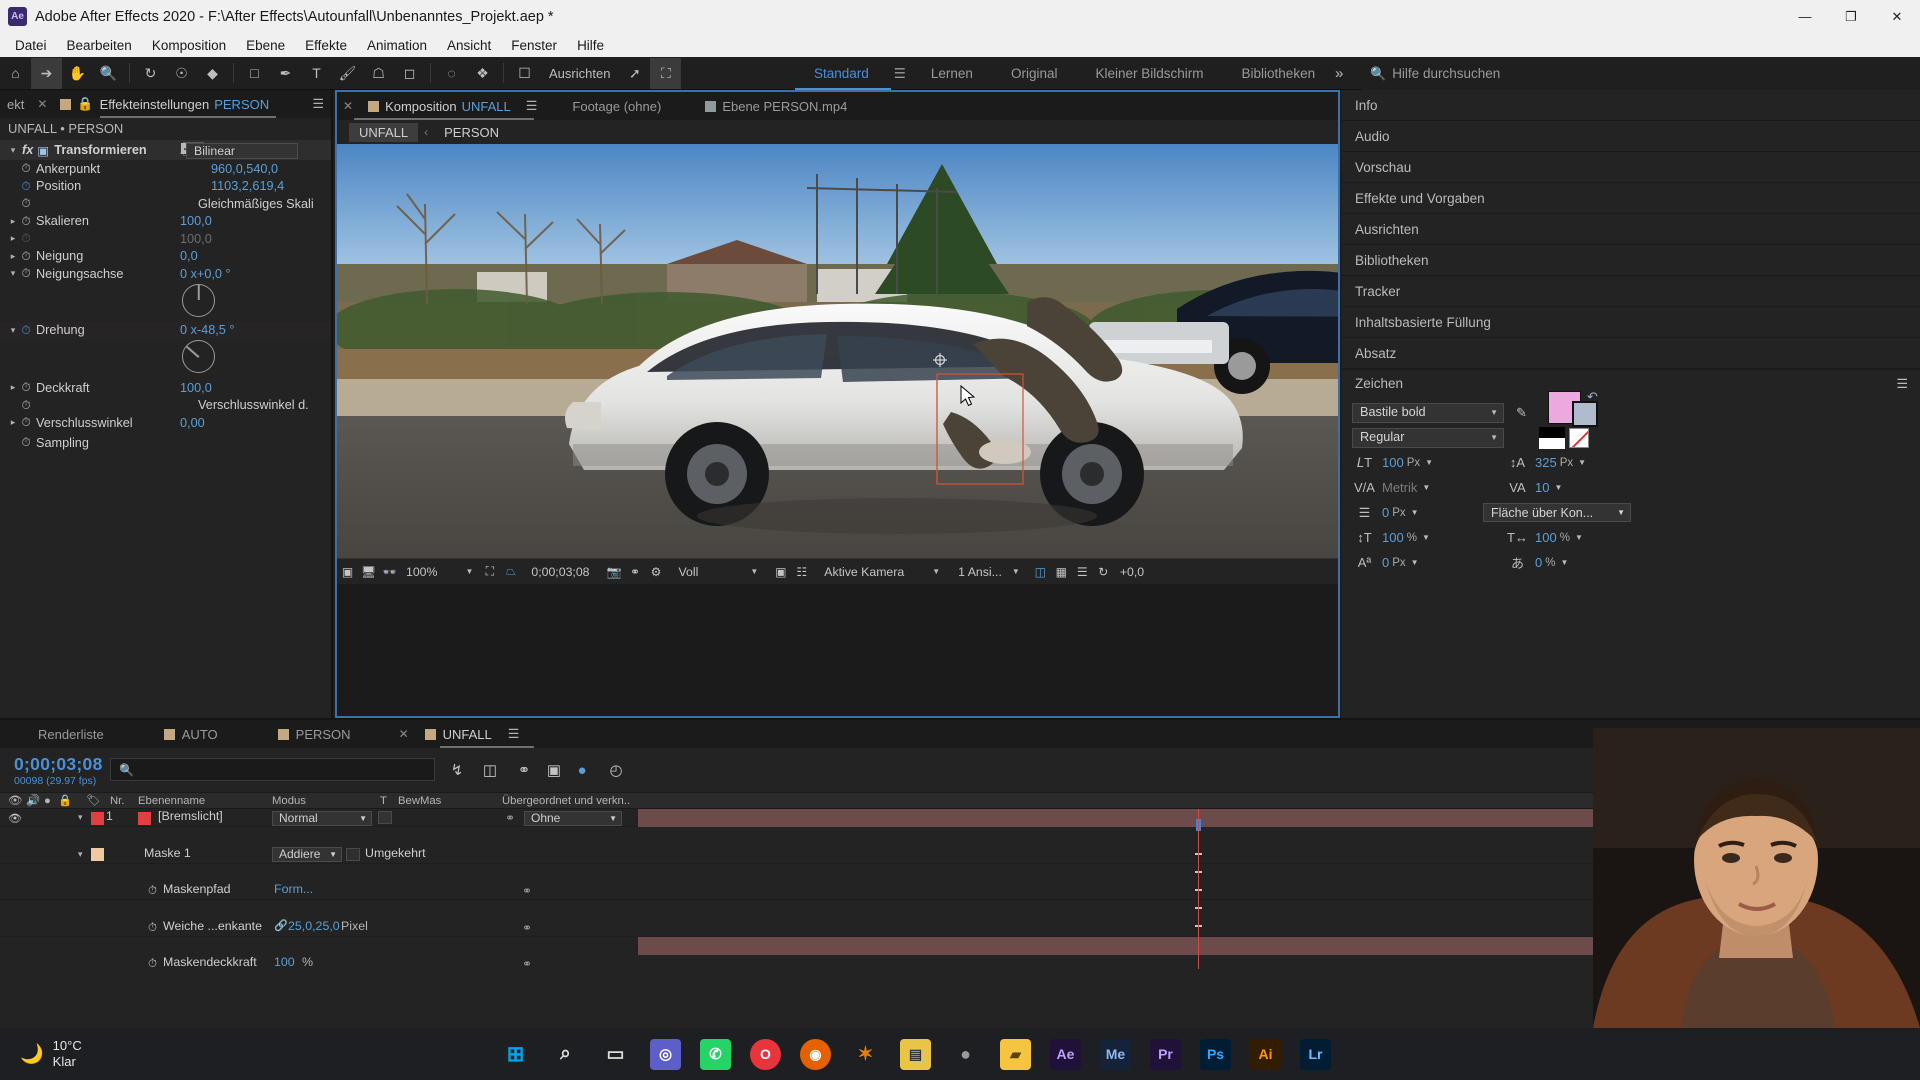 The width and height of the screenshot is (1920, 1080). Describe the element at coordinates (77, 73) in the screenshot. I see `hand-icon: ✋` at that location.